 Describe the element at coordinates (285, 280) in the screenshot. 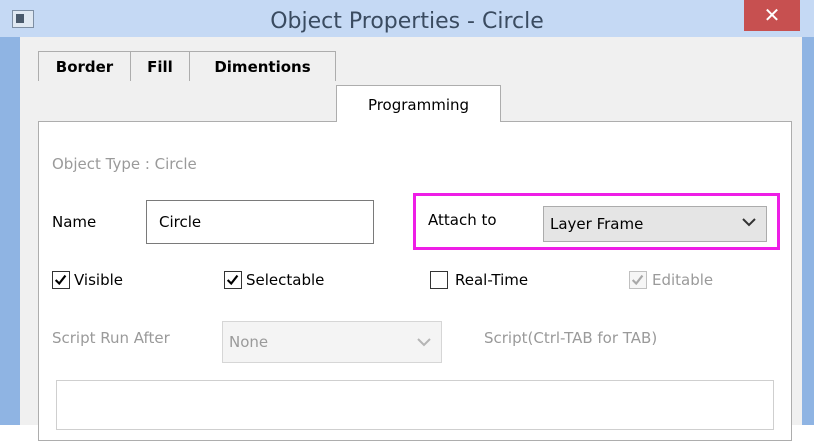

I see `selectable-label: Selectable` at that location.